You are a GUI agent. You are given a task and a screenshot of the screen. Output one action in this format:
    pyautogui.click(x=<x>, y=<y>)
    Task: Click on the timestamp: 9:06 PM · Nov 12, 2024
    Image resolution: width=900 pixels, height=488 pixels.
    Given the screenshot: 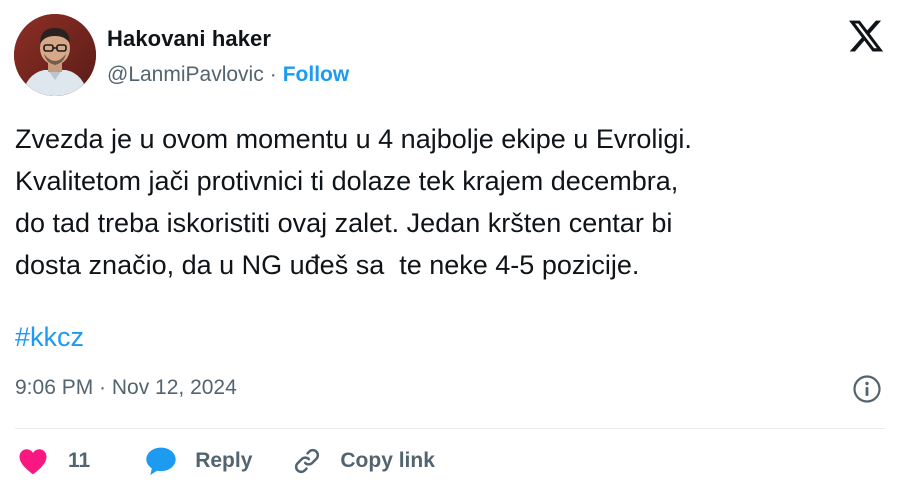 What is the action you would take?
    pyautogui.click(x=126, y=388)
    